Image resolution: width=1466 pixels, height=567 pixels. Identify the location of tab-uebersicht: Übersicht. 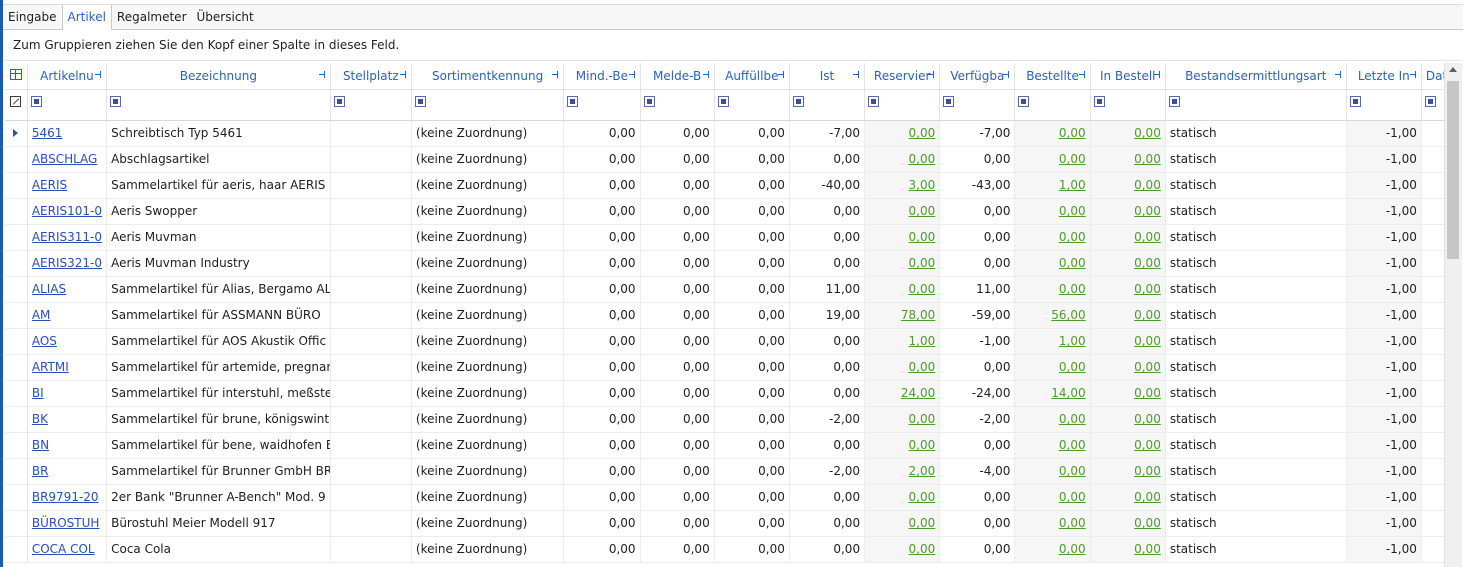
(225, 17).